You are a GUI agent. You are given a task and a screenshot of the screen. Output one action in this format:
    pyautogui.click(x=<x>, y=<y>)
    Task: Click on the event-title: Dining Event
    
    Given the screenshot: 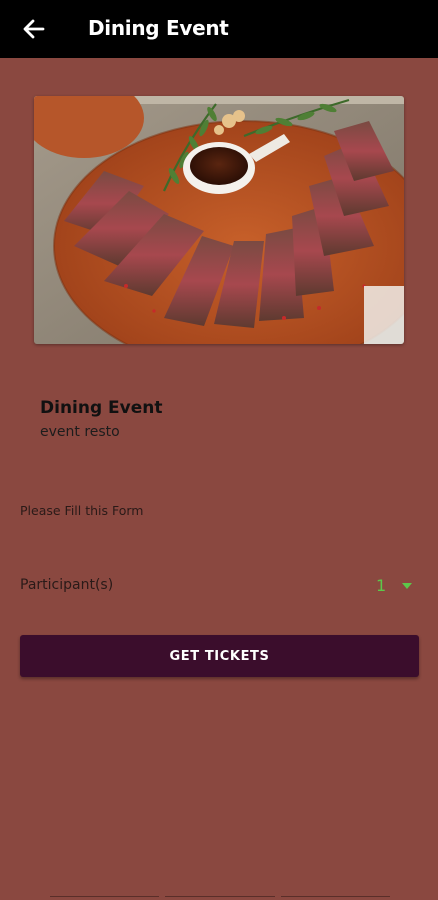 What is the action you would take?
    pyautogui.click(x=101, y=408)
    